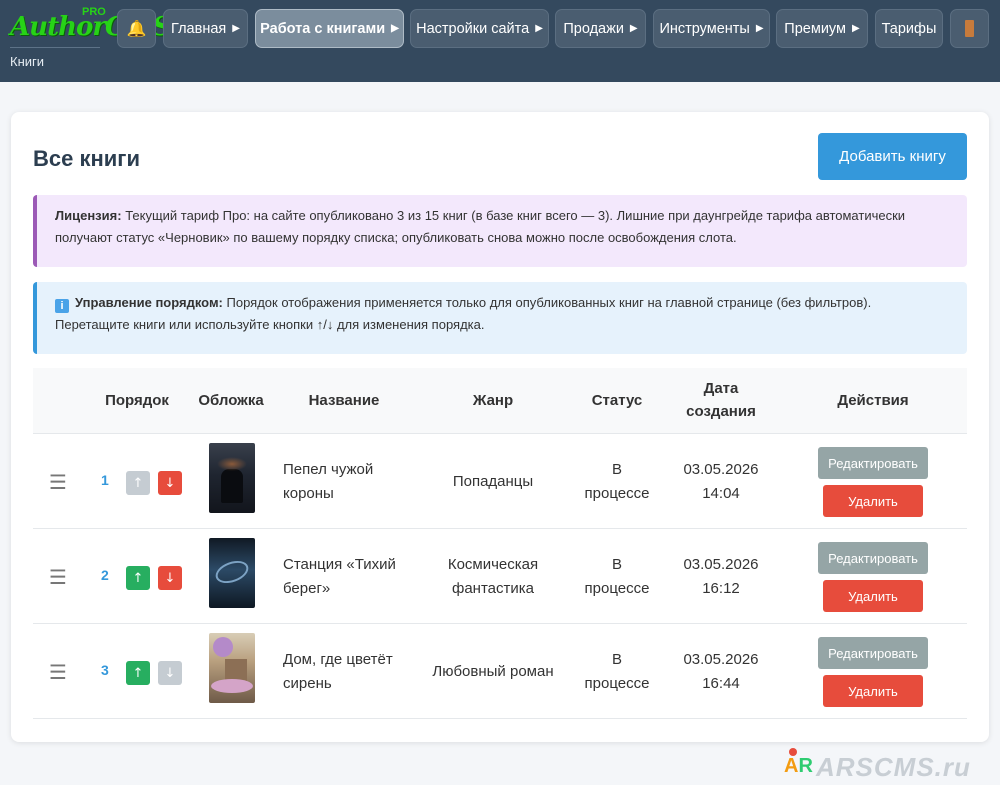  What do you see at coordinates (617, 400) in the screenshot?
I see `header-status: Статус` at bounding box center [617, 400].